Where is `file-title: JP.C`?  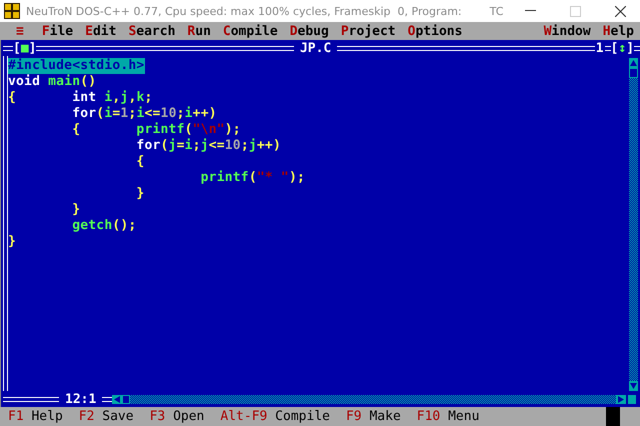 file-title: JP.C is located at coordinates (315, 48).